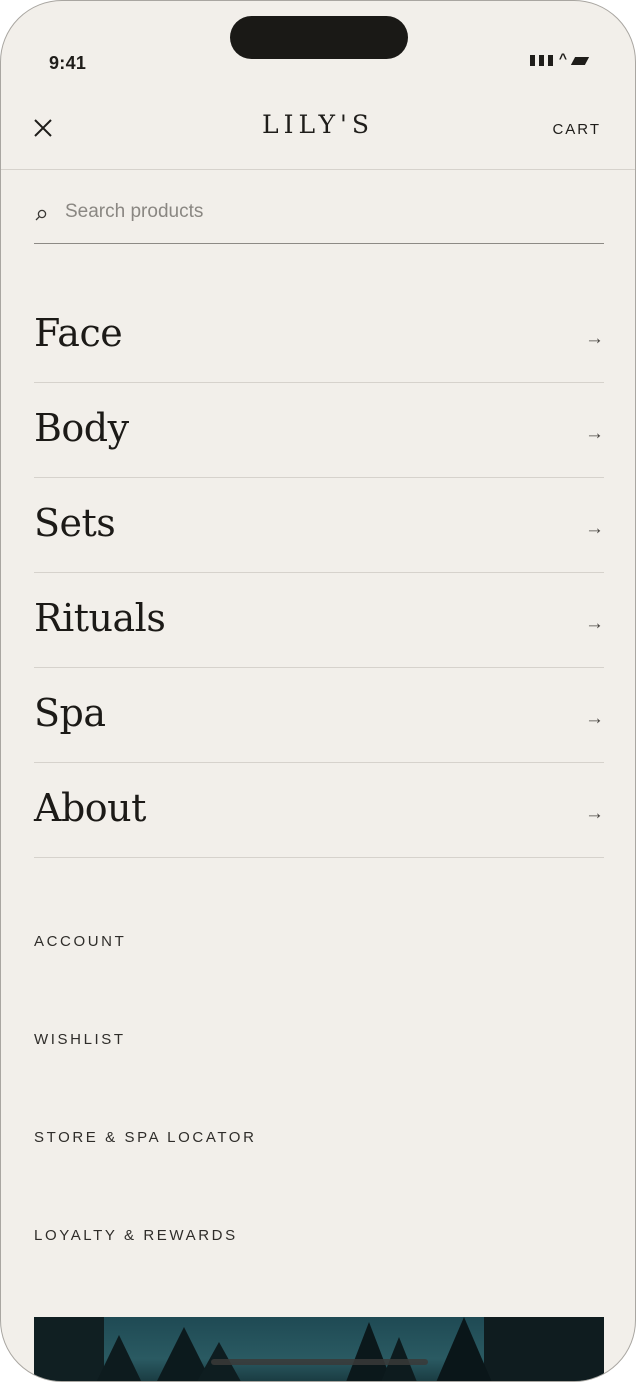  I want to click on forest-illustration, so click(319, 1349).